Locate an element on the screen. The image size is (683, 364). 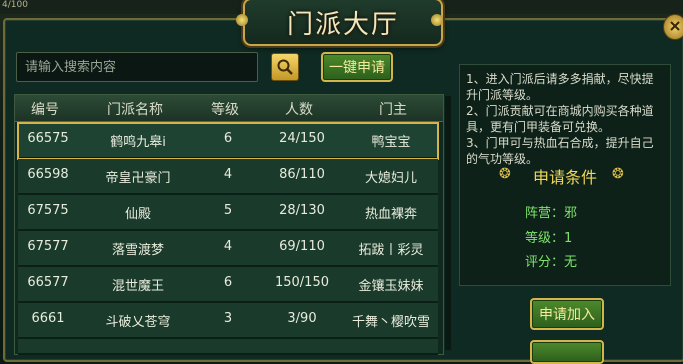
row-name: 鹤鸣九皋i is located at coordinates (138, 142).